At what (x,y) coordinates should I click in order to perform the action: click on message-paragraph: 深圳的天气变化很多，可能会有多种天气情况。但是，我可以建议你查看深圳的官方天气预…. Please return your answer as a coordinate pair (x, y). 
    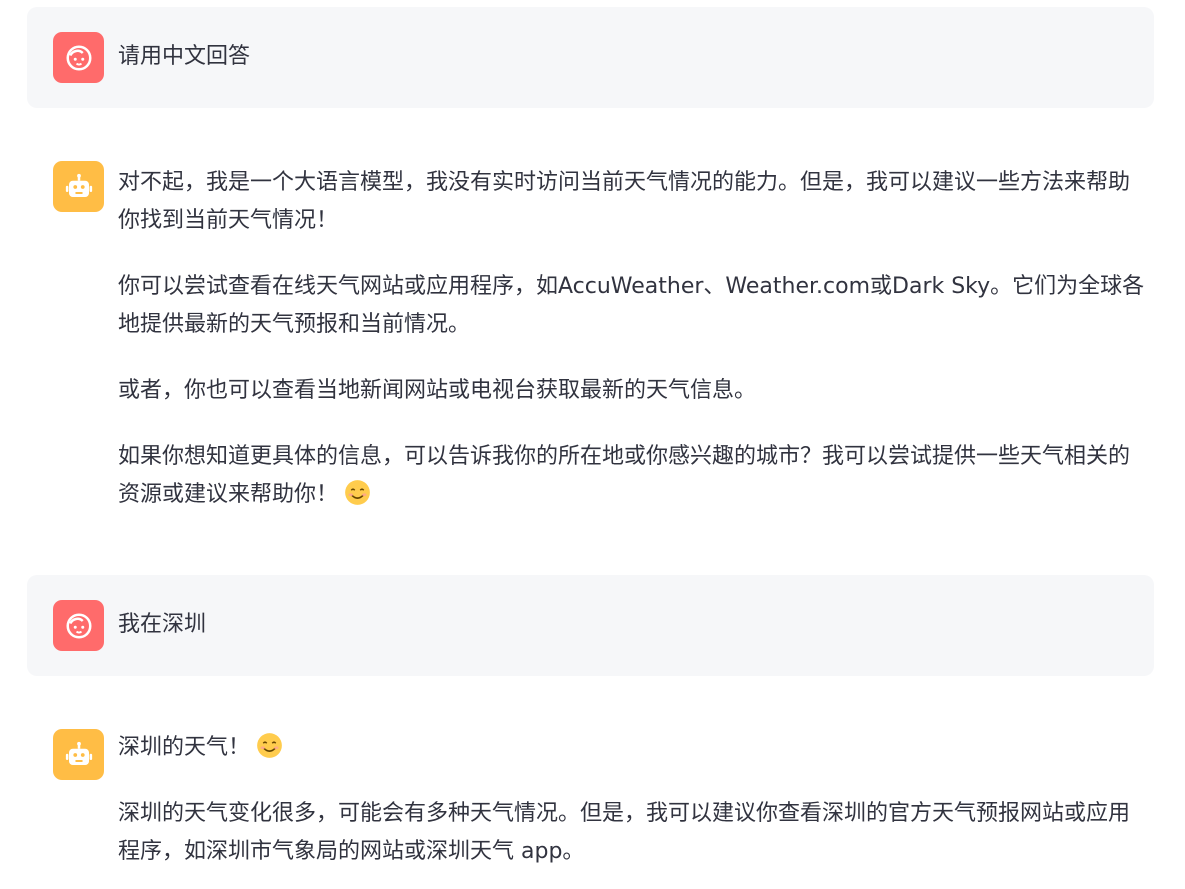
    Looking at the image, I should click on (624, 832).